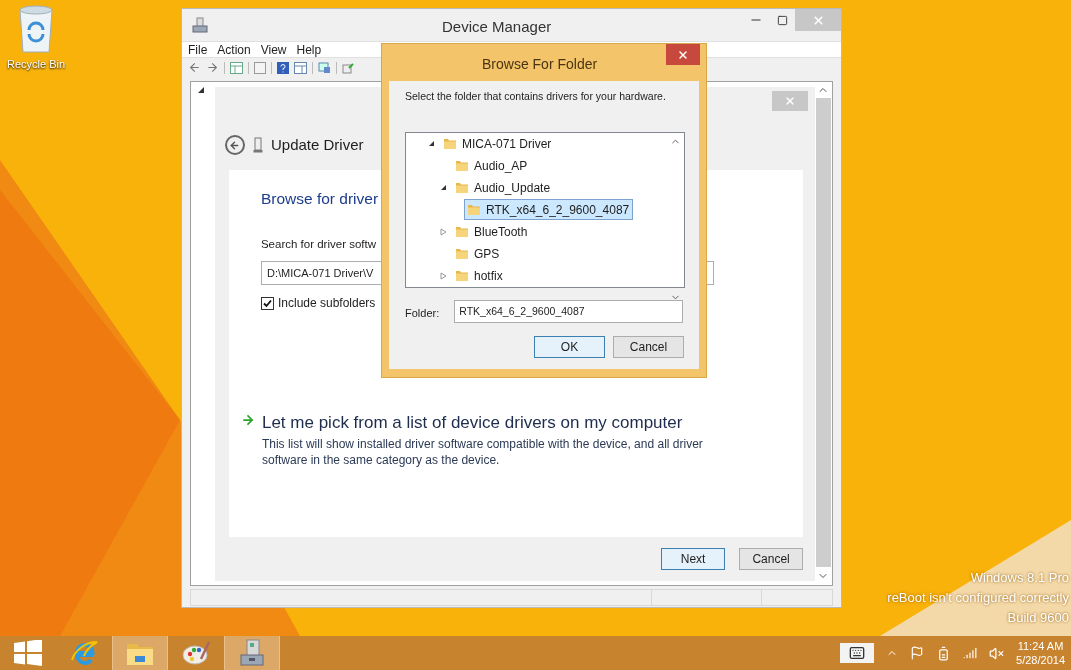 Image resolution: width=1071 pixels, height=670 pixels. I want to click on help-icon, so click(283, 67).